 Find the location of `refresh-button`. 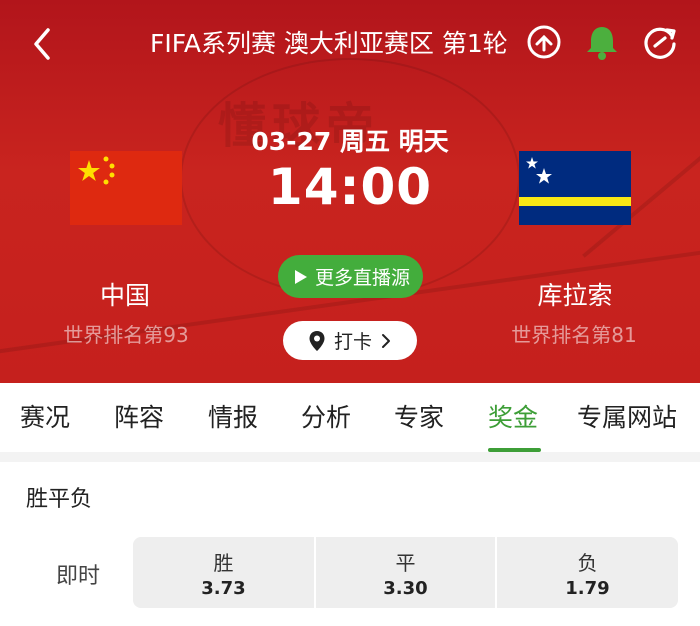

refresh-button is located at coordinates (660, 42).